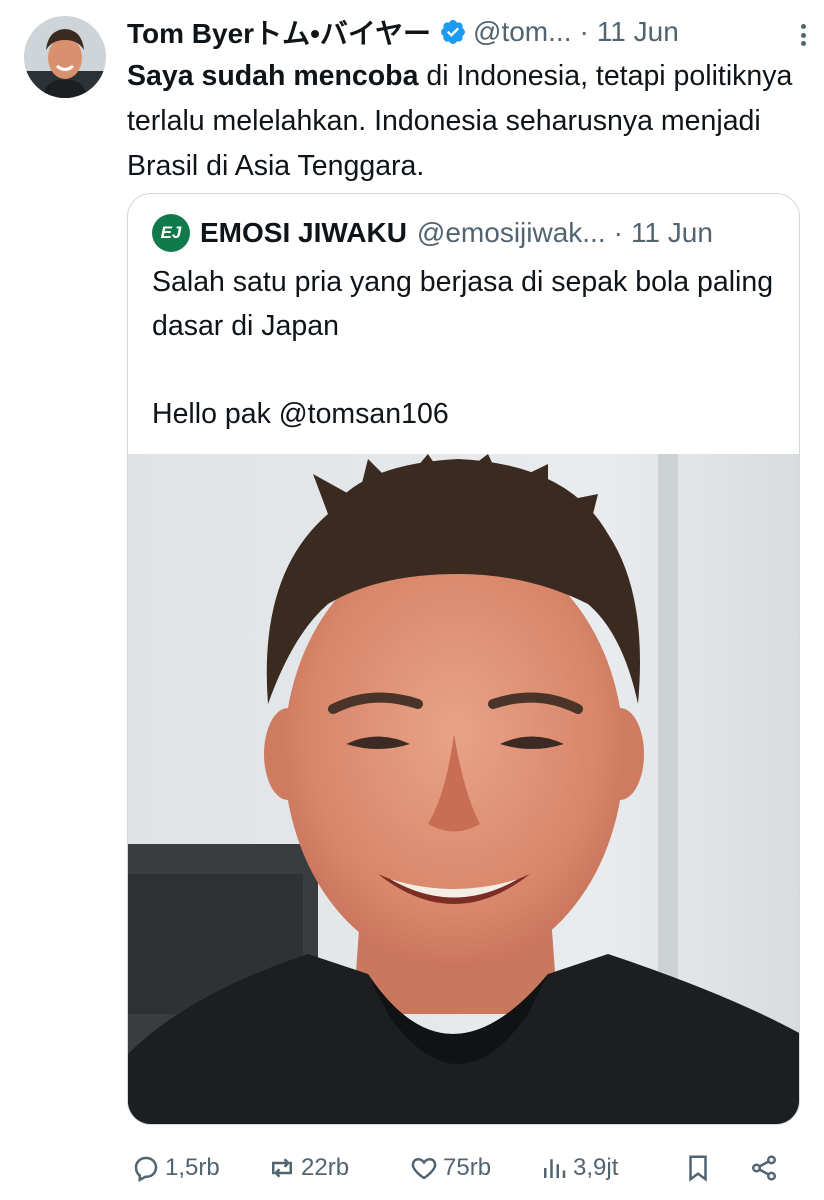 The height and width of the screenshot is (1200, 824). I want to click on author-name: Tom Byerトム•バイヤー, so click(279, 32).